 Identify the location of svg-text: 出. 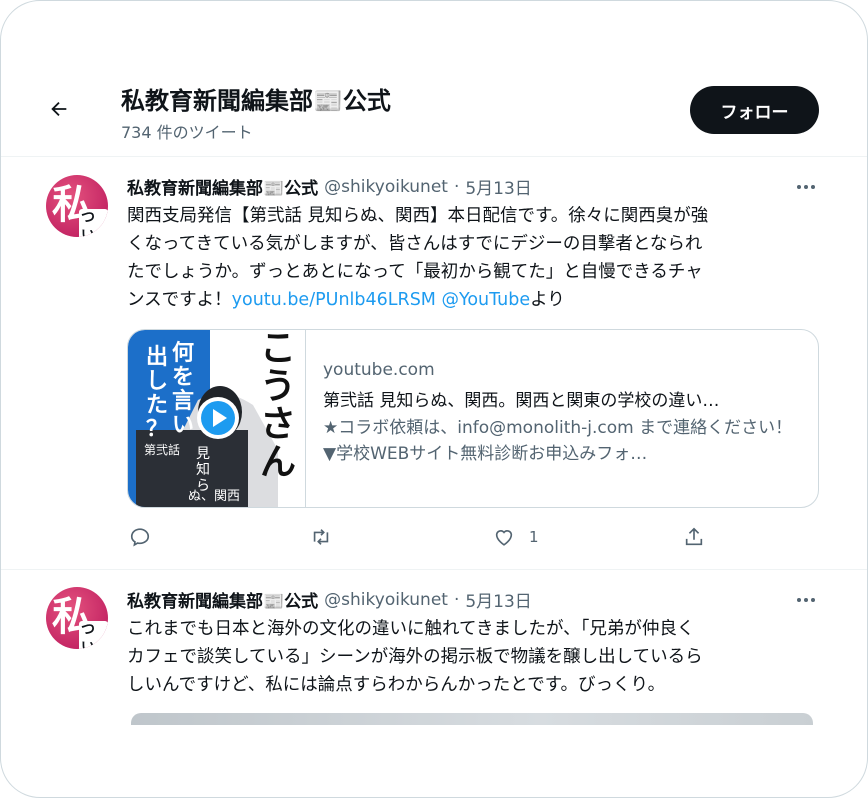
(157, 357).